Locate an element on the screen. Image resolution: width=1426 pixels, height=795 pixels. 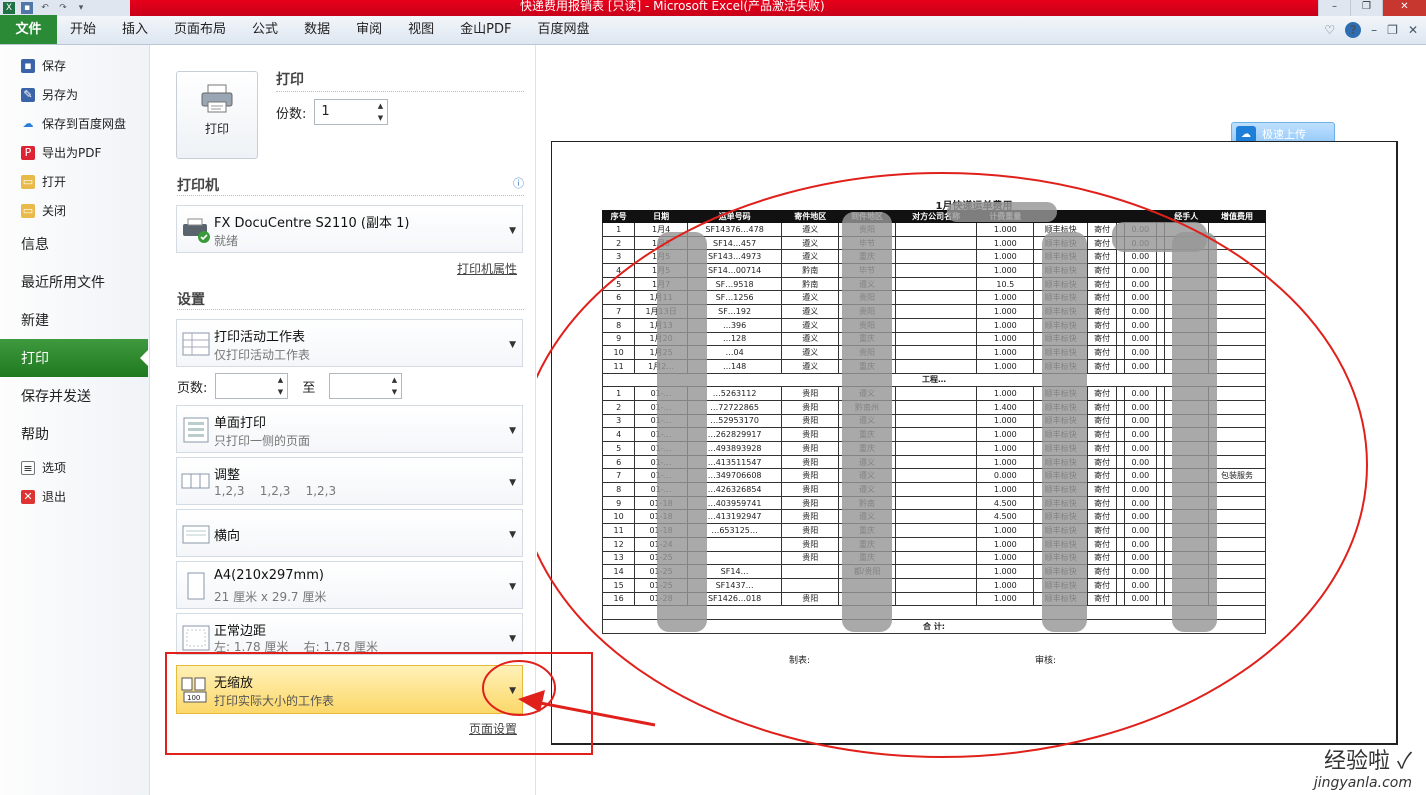
printer-status: 就绪 is located at coordinates (226, 241).